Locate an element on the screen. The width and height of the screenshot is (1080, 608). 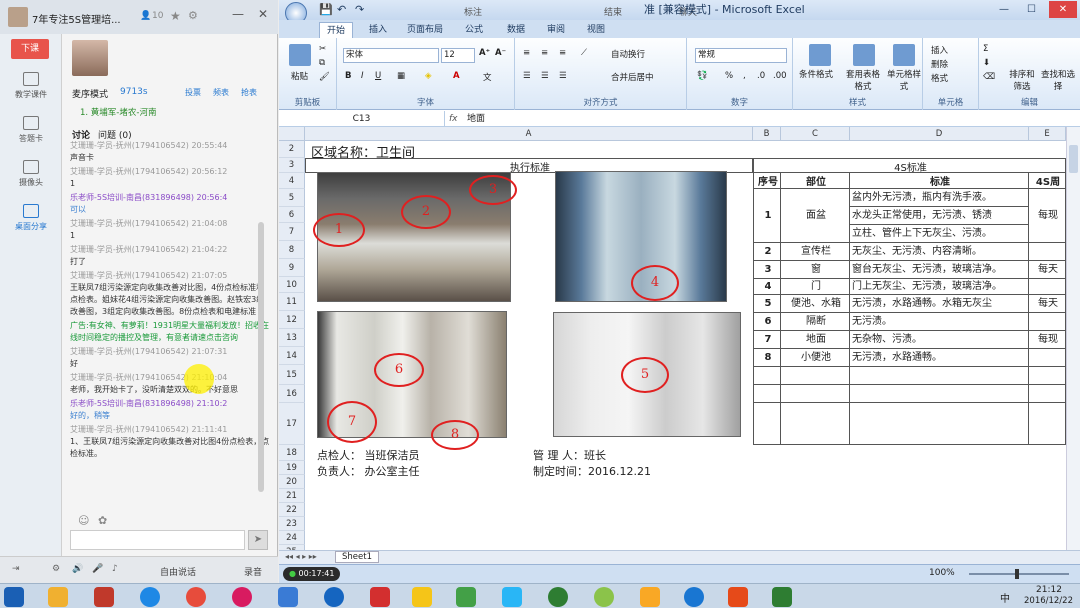
clear-icon: ⌫ is located at coordinates (989, 77).